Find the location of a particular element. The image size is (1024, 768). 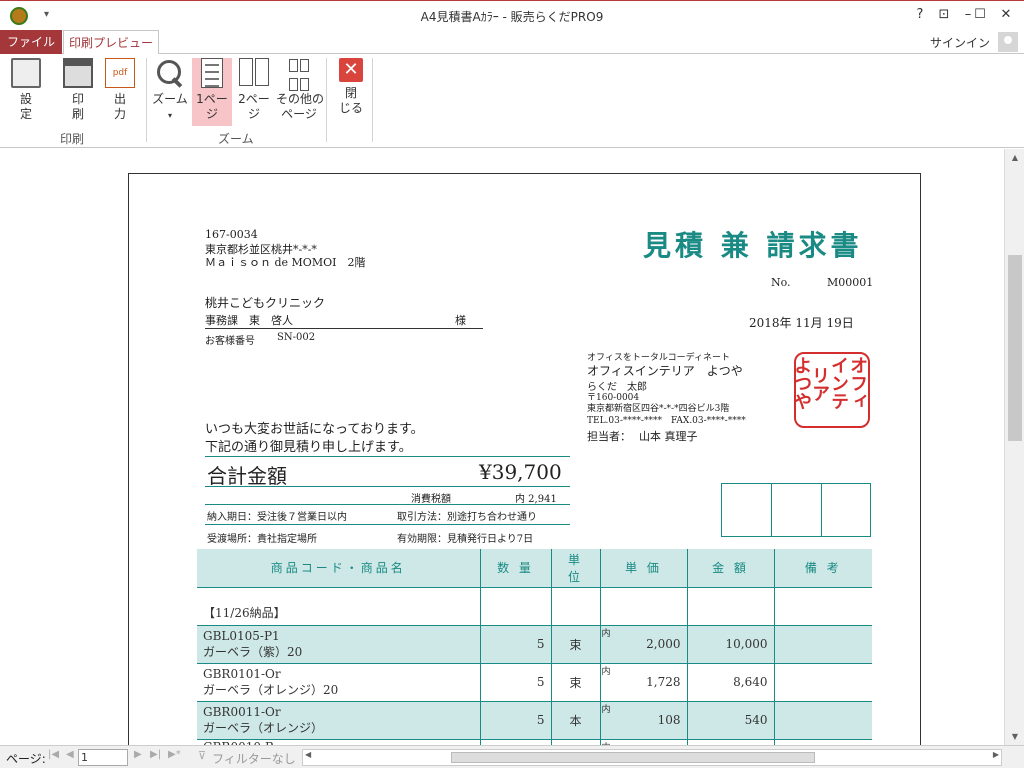

vertical-scroll-thumb is located at coordinates (1015, 348).